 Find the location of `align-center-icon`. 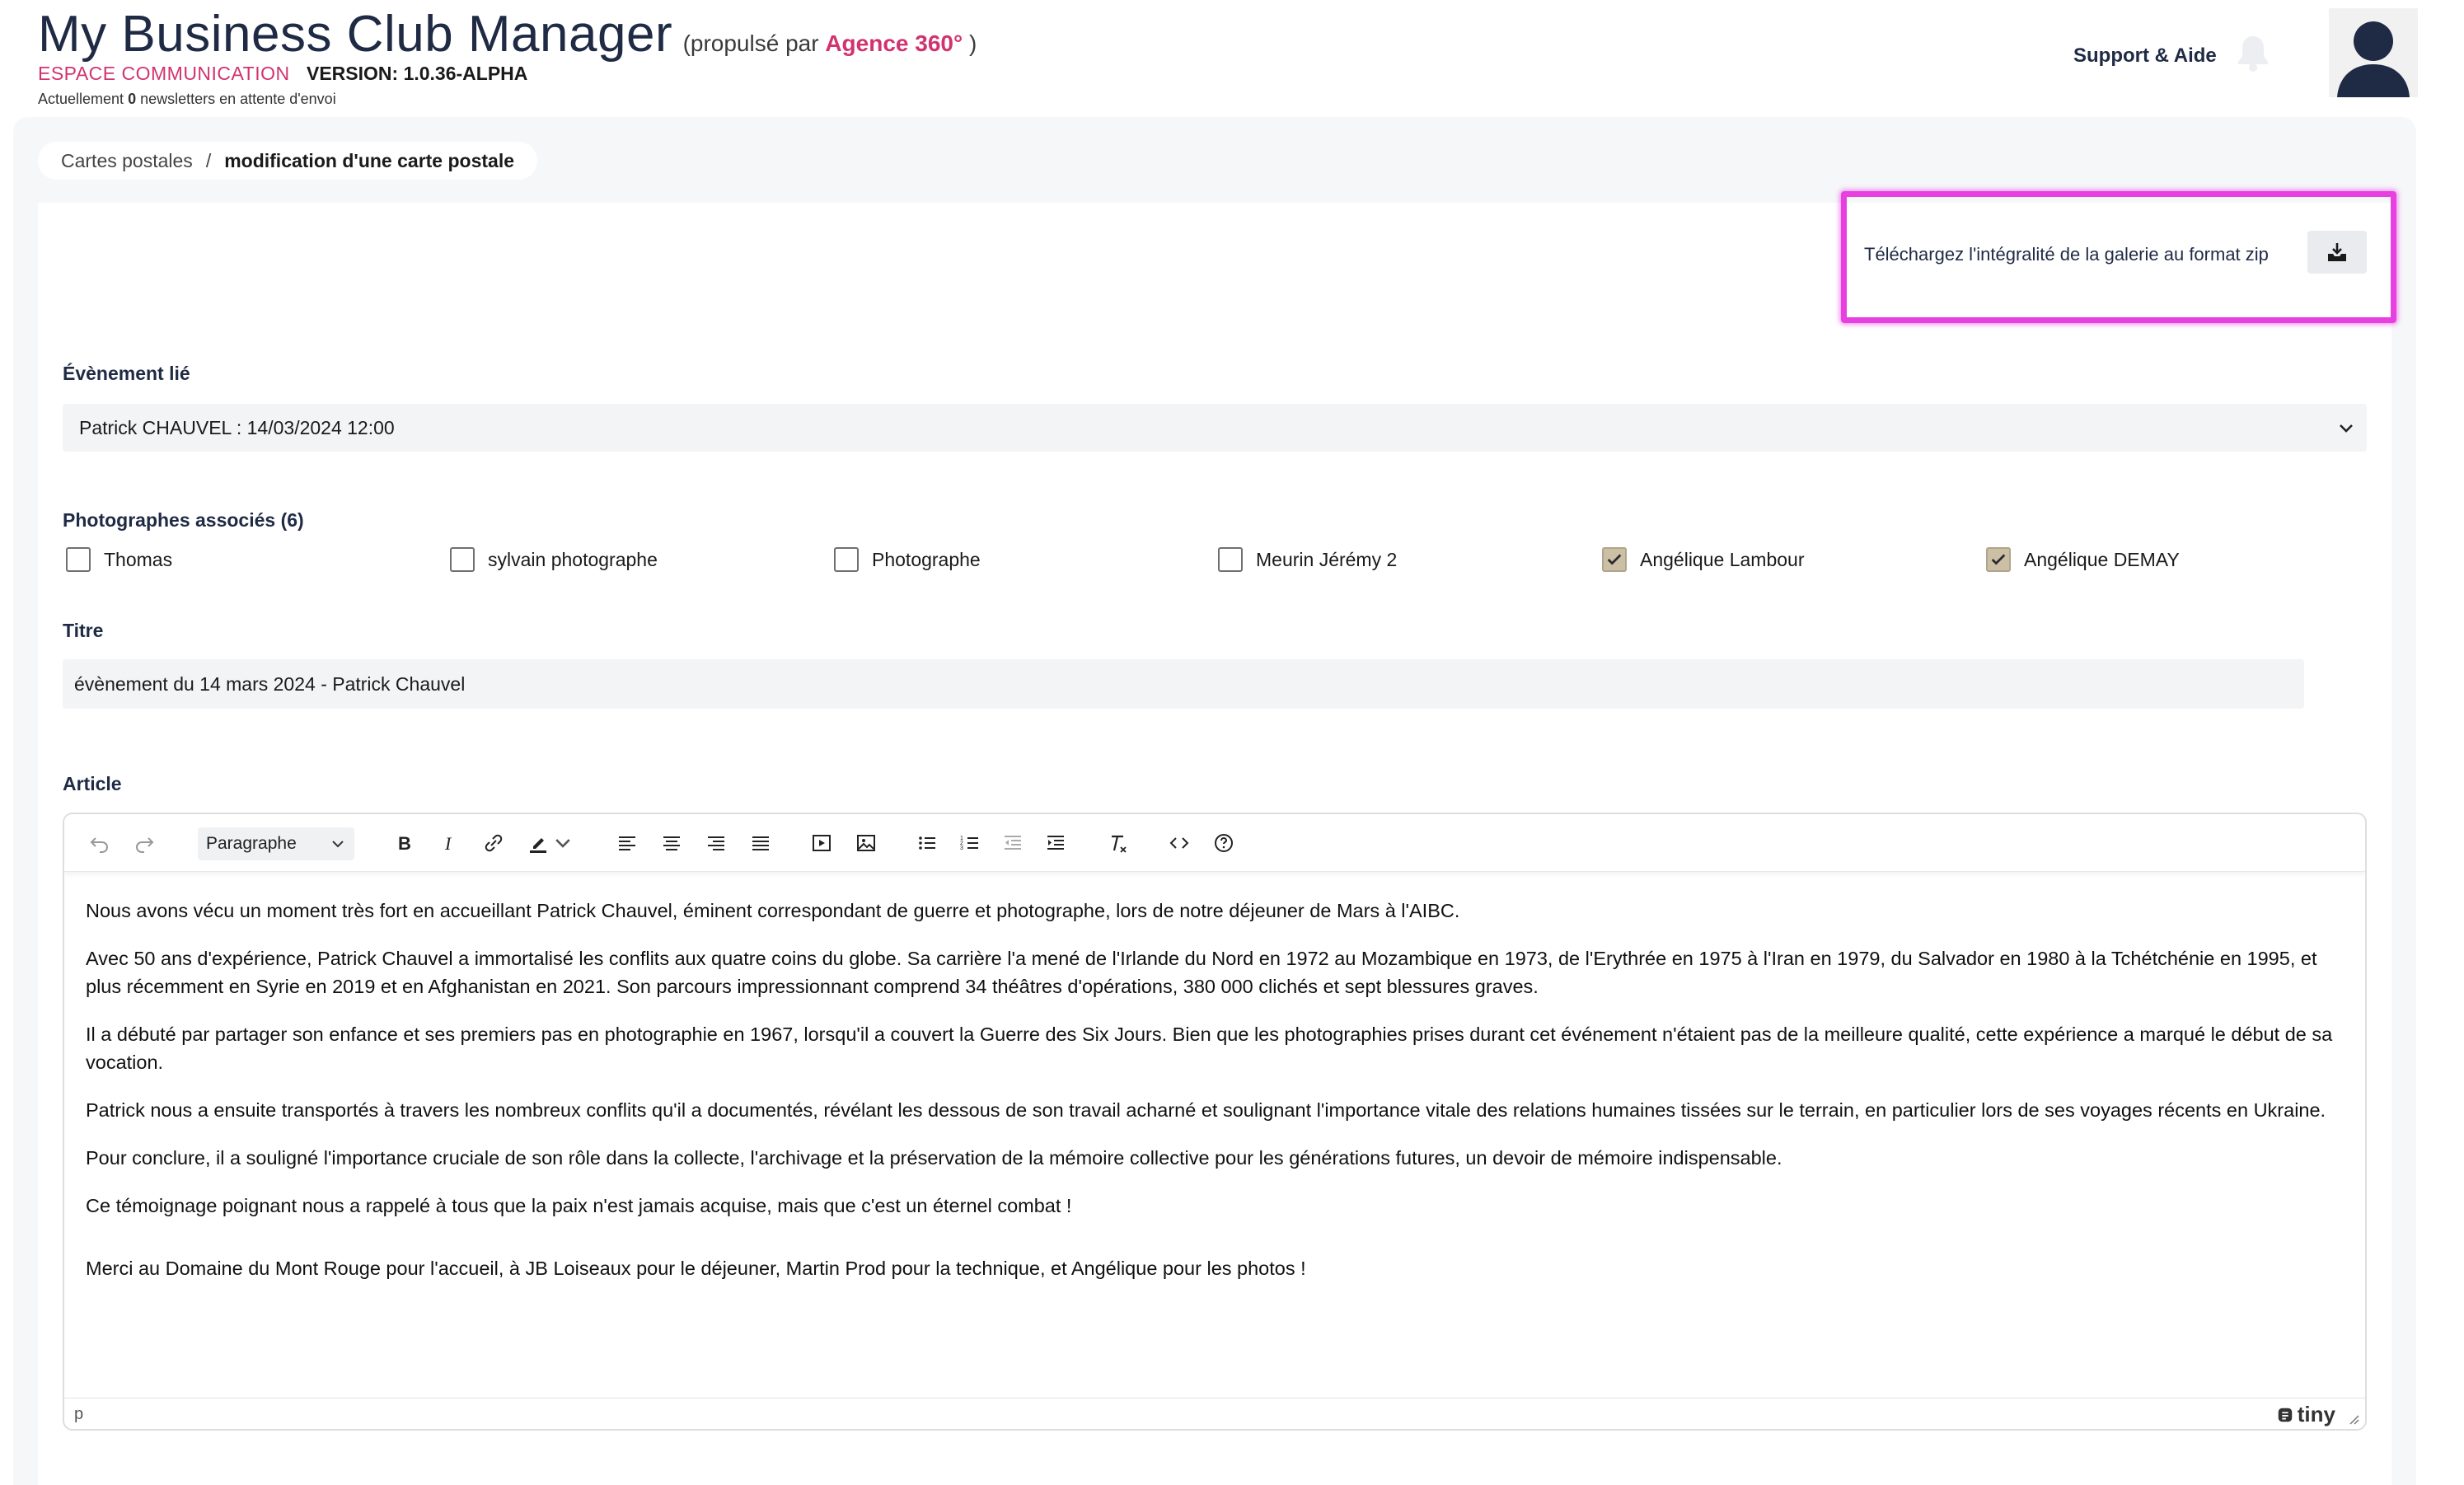

align-center-icon is located at coordinates (671, 843).